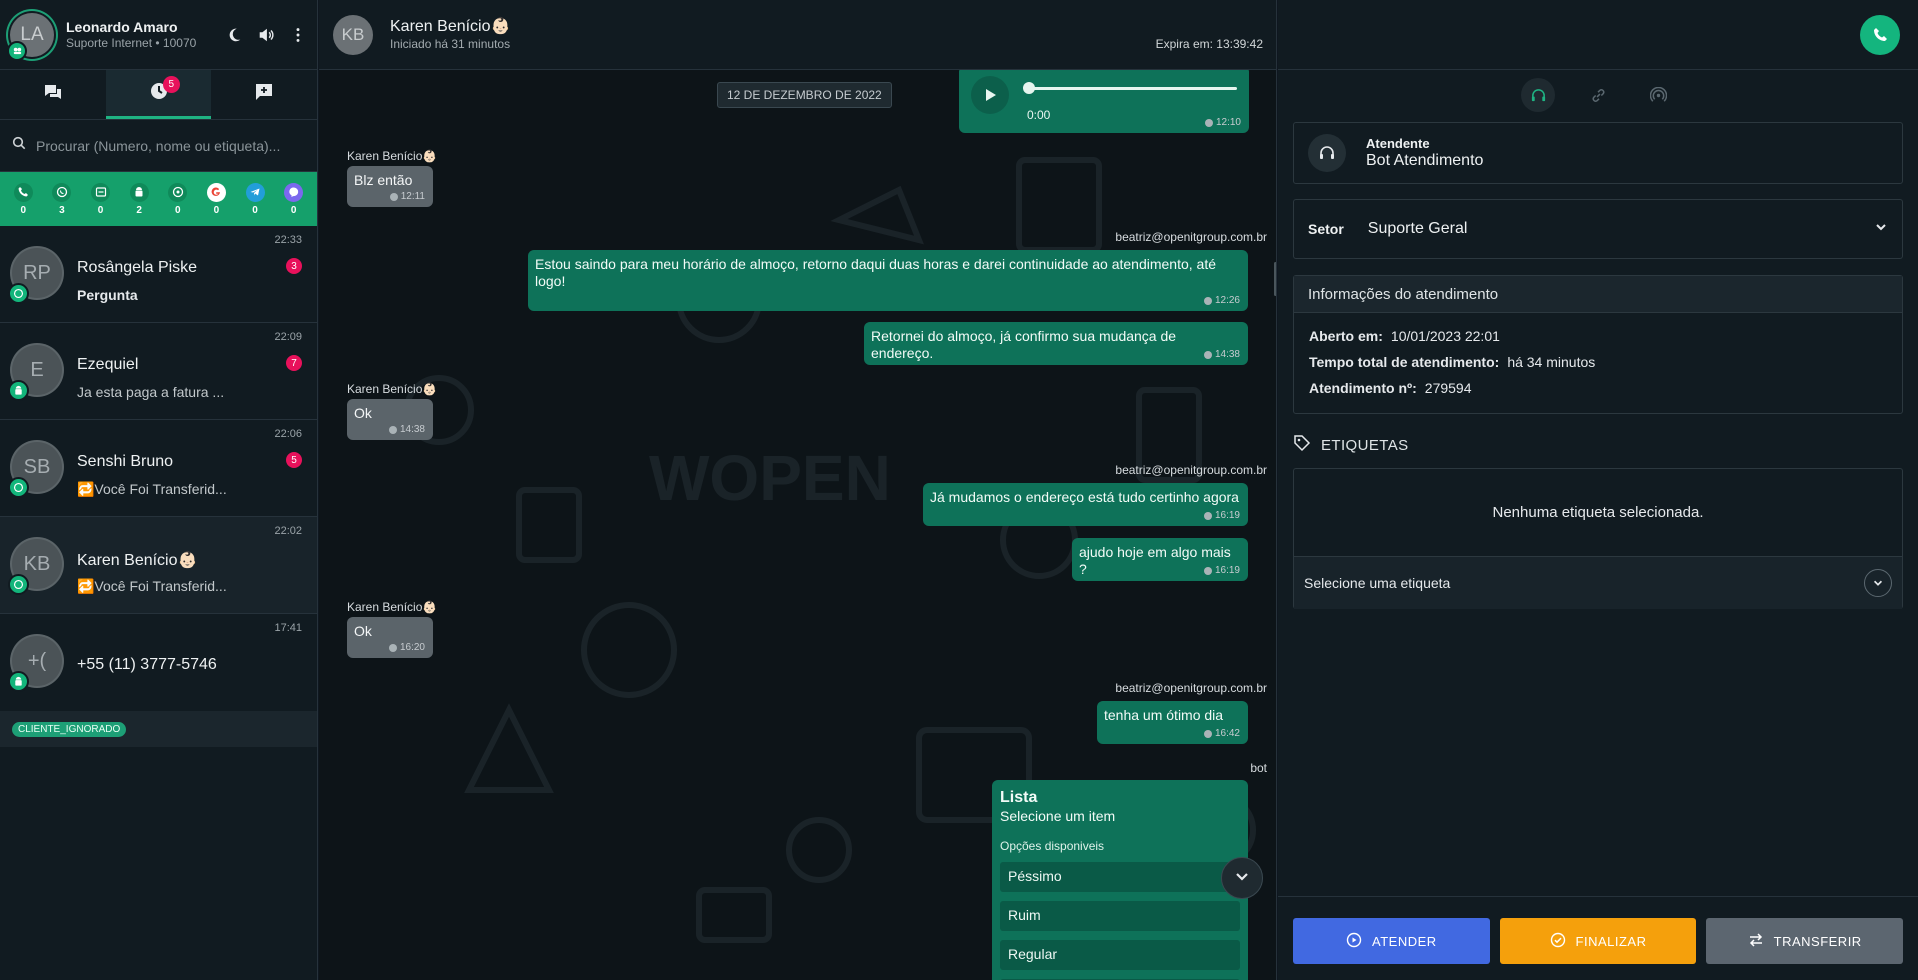 Image resolution: width=1918 pixels, height=980 pixels. Describe the element at coordinates (216, 199) in the screenshot. I see `channel-google: 0` at that location.